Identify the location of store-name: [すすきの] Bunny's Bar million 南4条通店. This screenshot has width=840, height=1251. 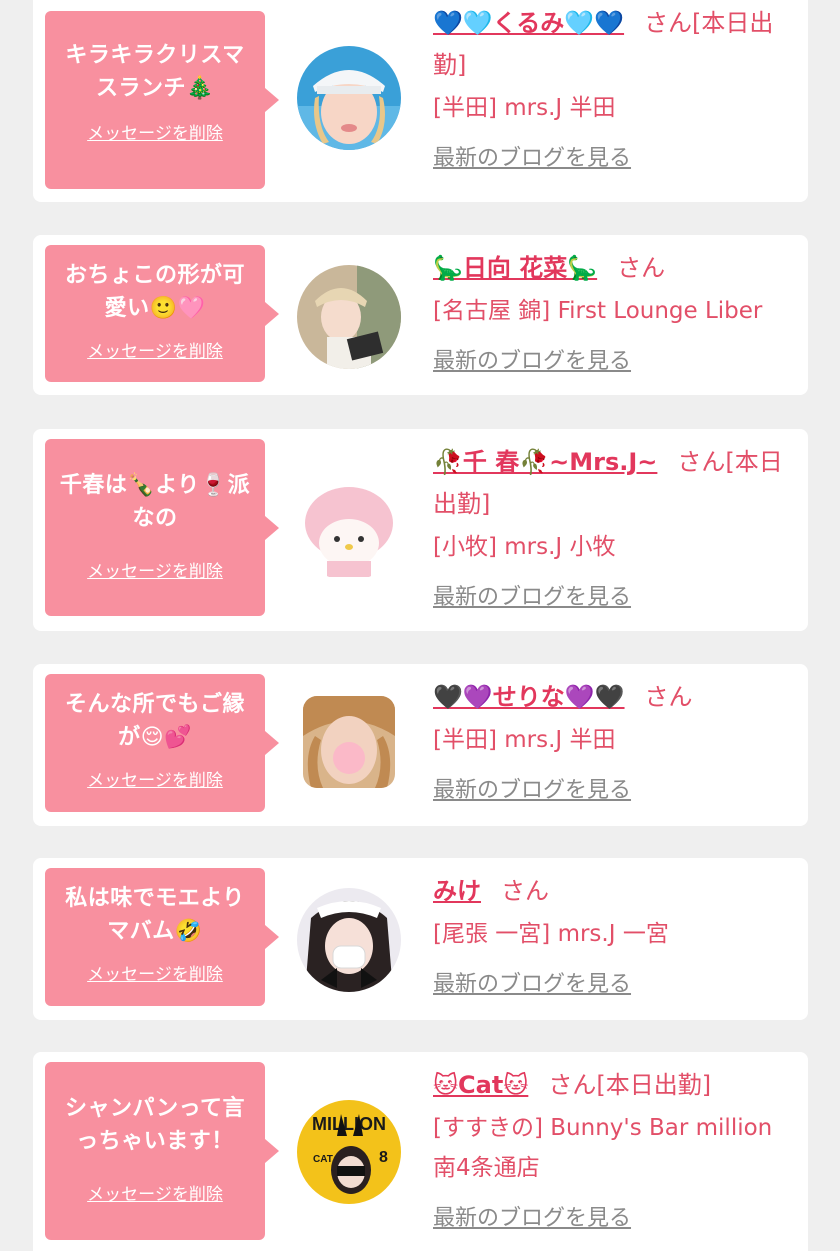
(603, 1148).